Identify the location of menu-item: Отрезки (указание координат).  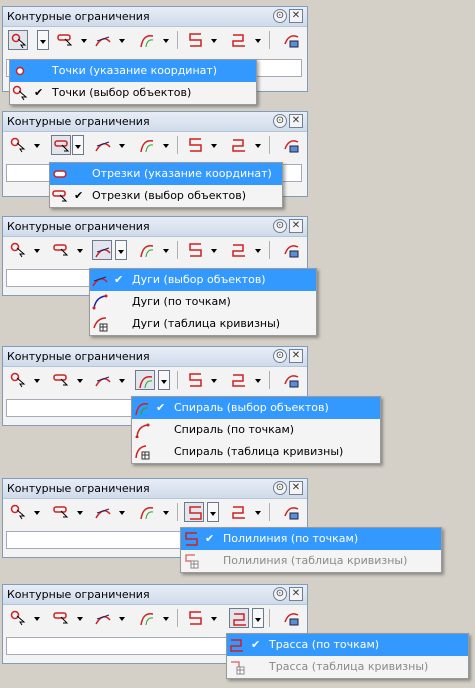
(166, 174).